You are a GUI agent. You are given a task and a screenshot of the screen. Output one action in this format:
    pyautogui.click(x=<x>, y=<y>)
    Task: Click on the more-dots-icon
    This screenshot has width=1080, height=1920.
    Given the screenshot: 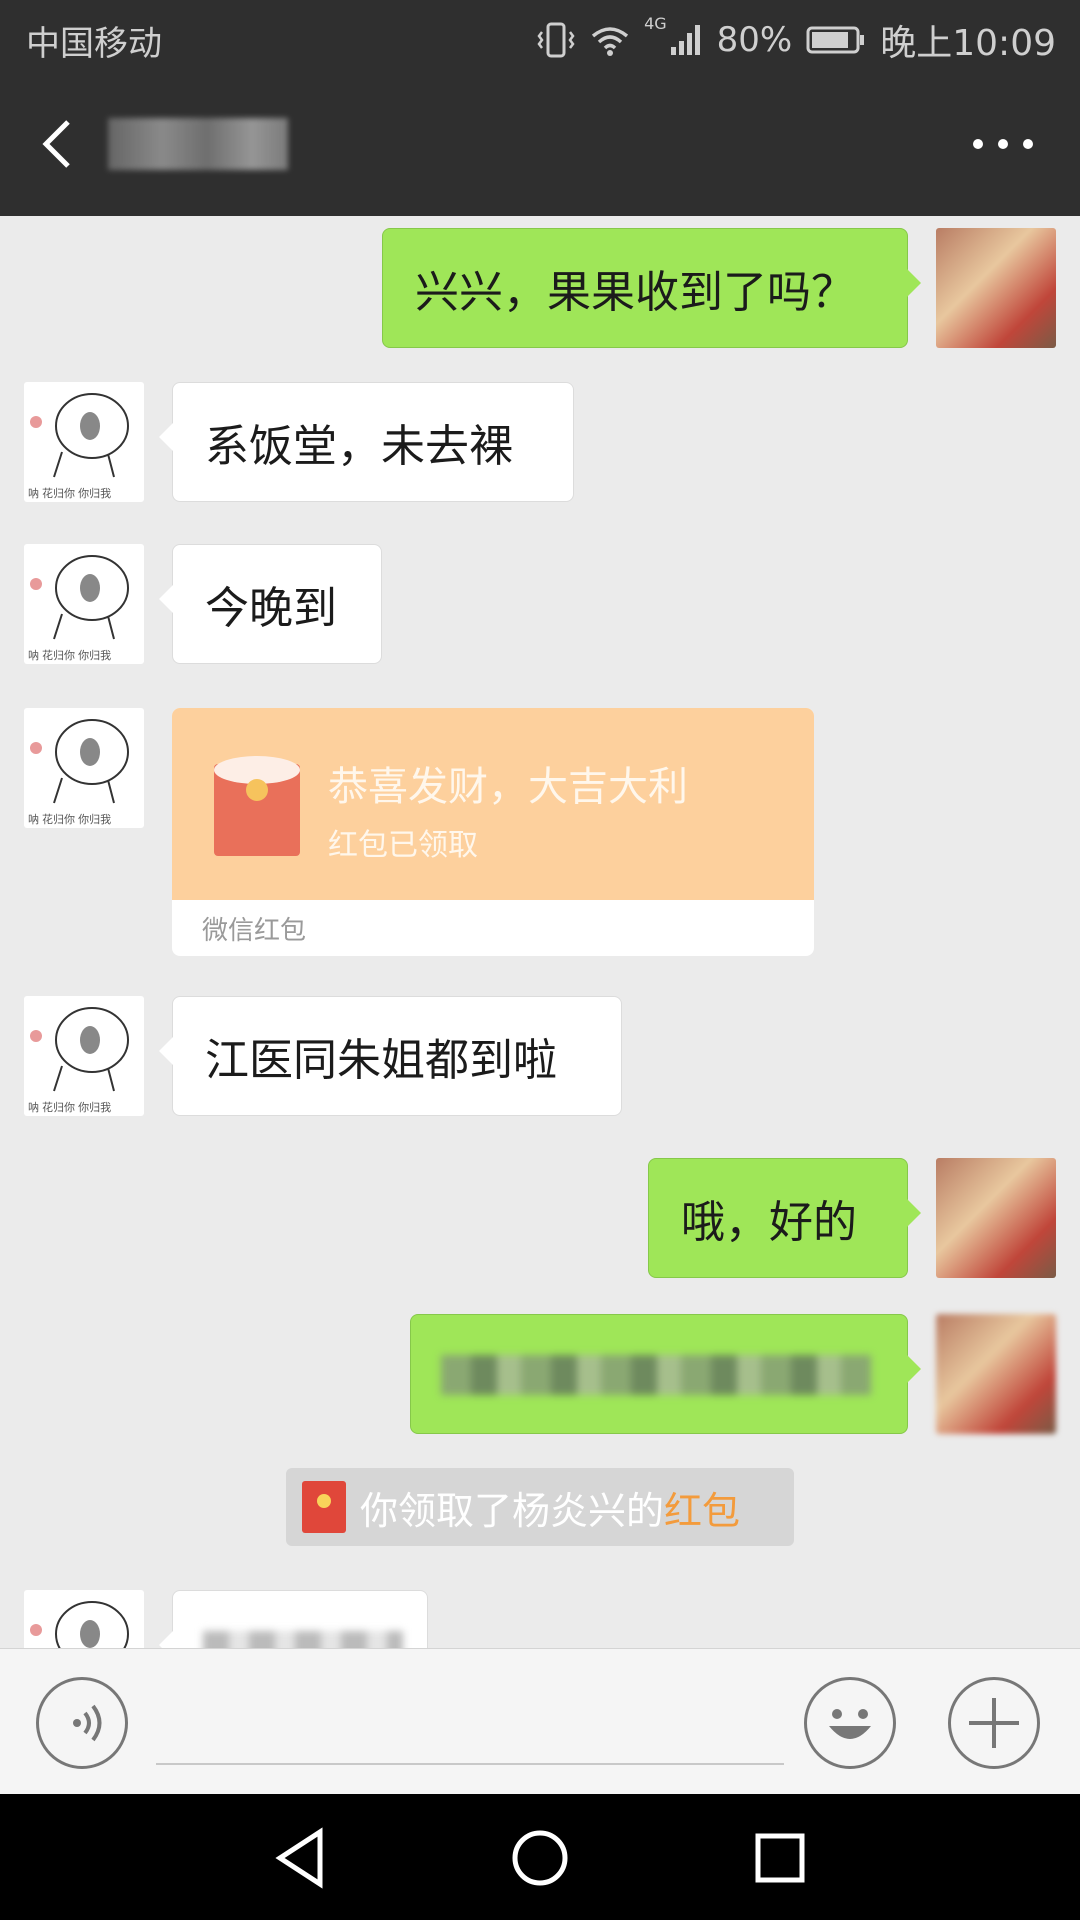 What is the action you would take?
    pyautogui.click(x=1003, y=144)
    